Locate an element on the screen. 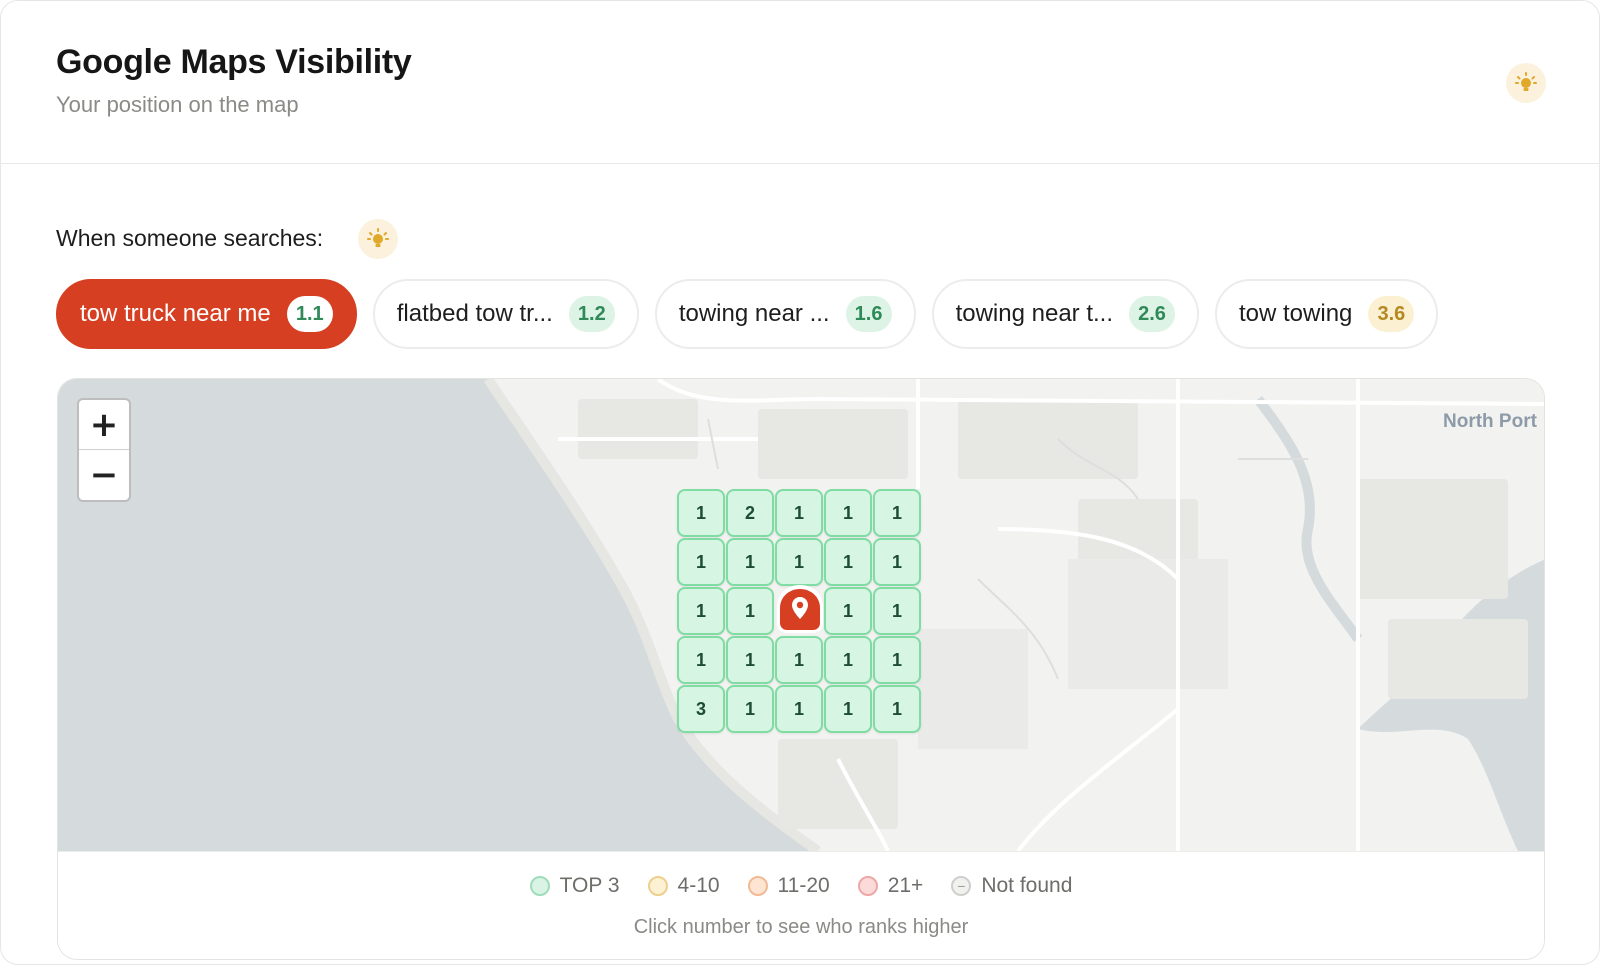 Image resolution: width=1600 pixels, height=965 pixels. location-pin-icon is located at coordinates (800, 609).